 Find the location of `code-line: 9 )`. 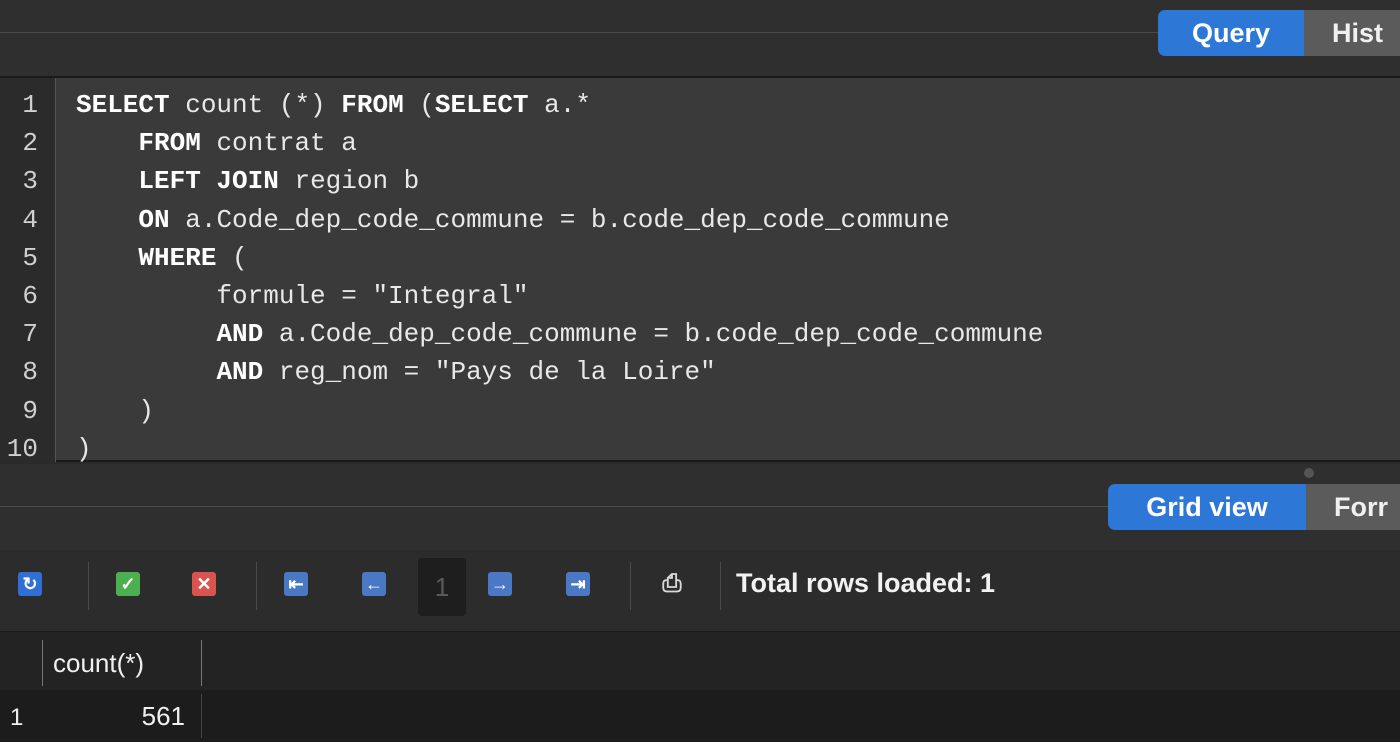

code-line: 9 ) is located at coordinates (700, 411).